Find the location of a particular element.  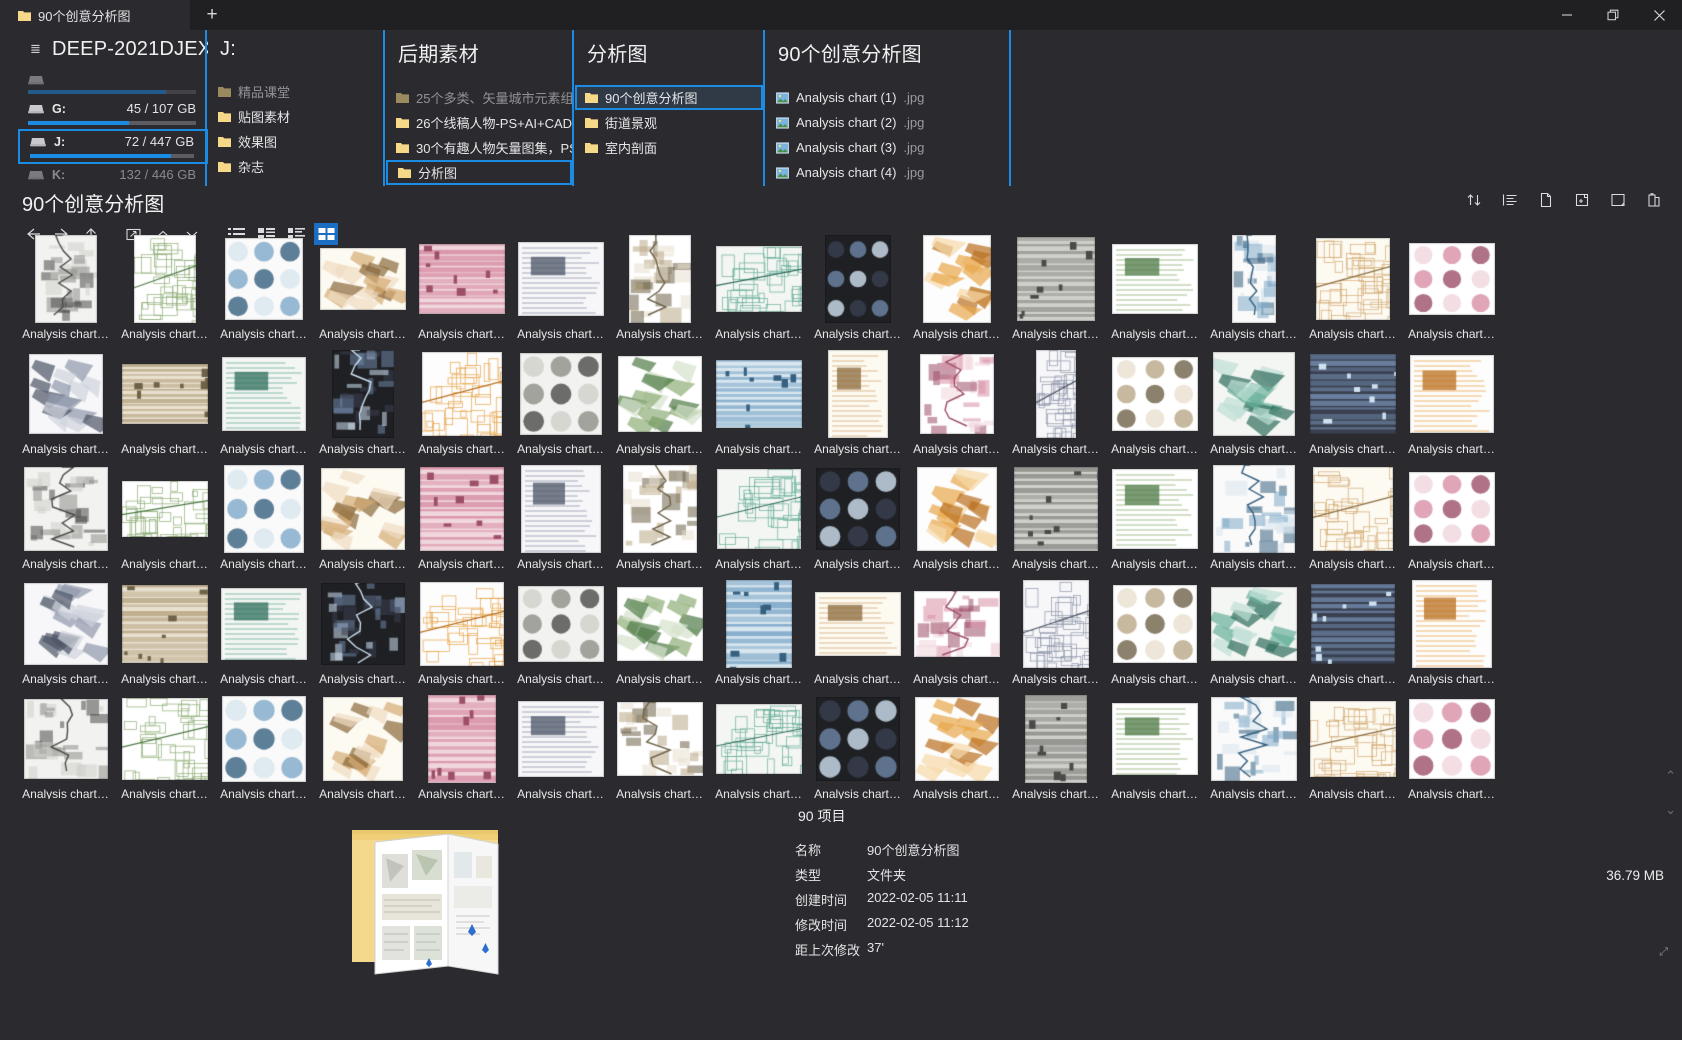

list-item: 效果图 is located at coordinates (295, 141).